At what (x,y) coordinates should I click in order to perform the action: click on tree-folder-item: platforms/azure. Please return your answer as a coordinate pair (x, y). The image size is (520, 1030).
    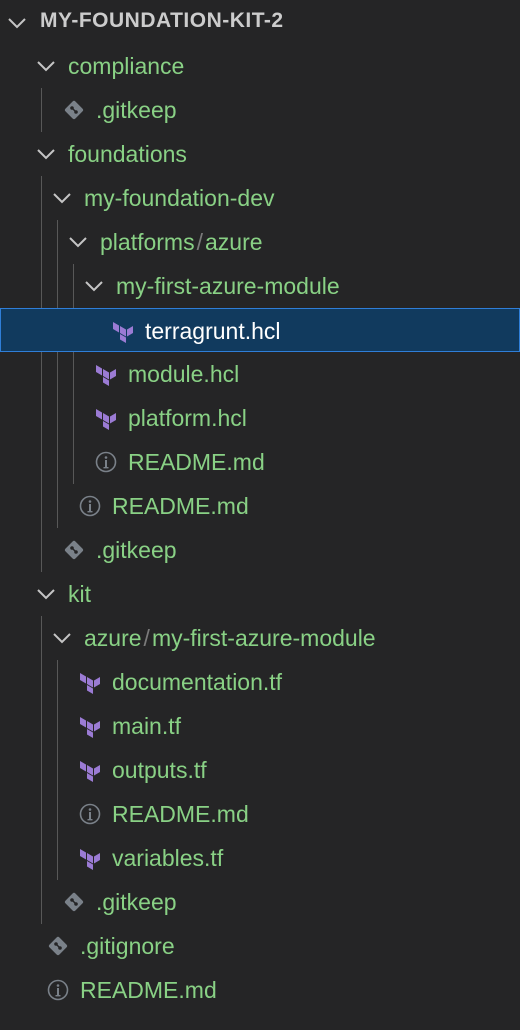
    Looking at the image, I should click on (260, 242).